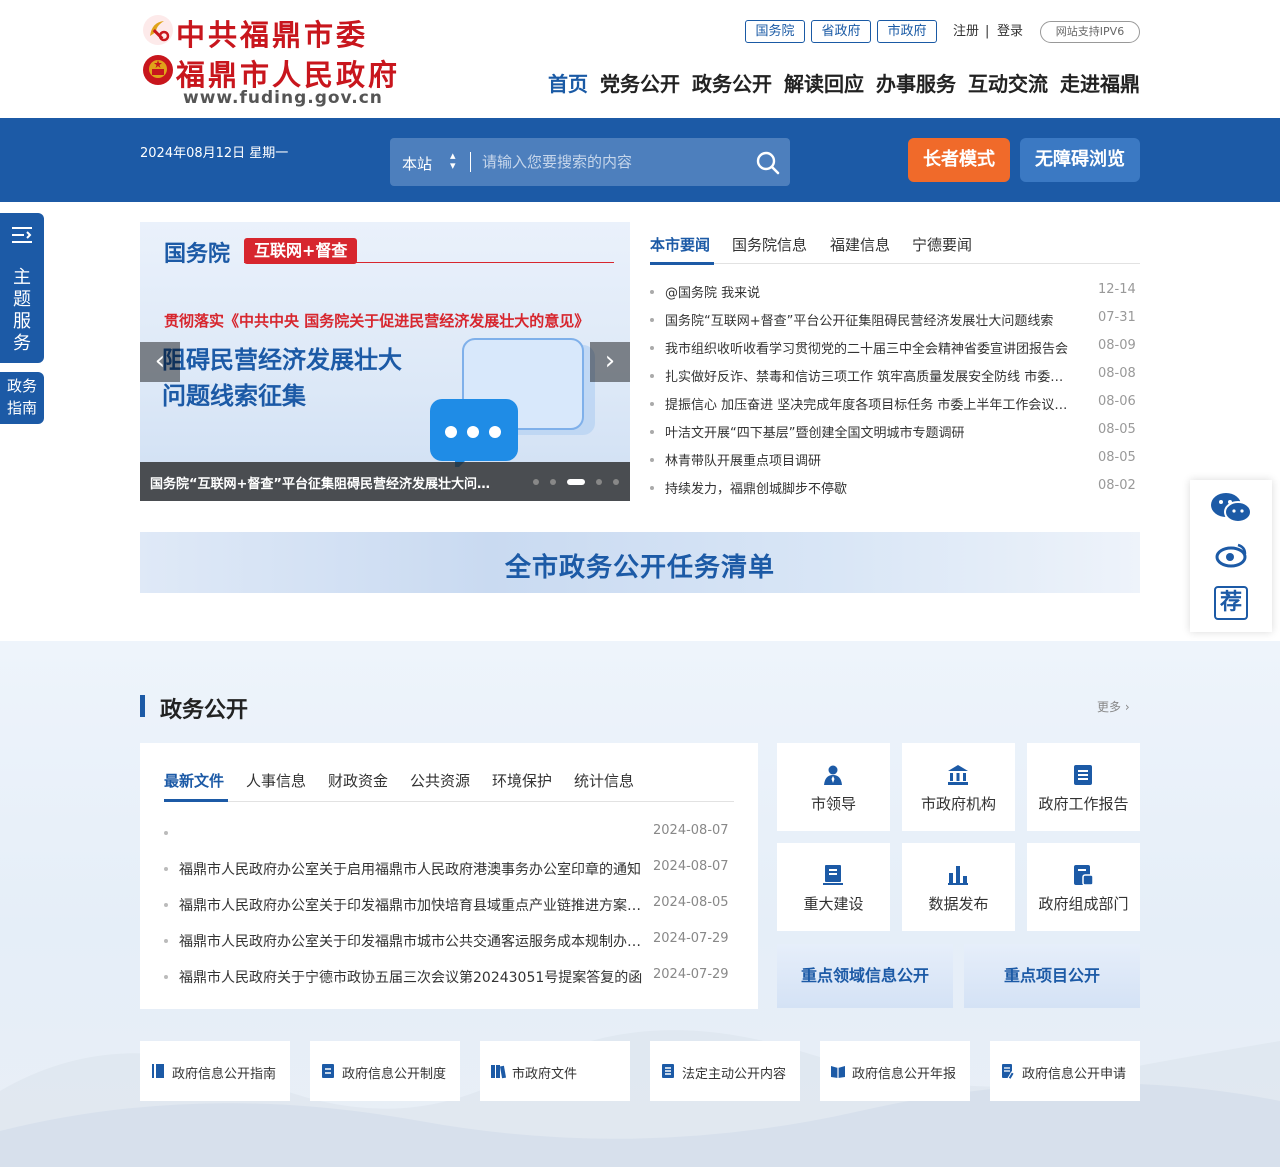 Image resolution: width=1280 pixels, height=1167 pixels. What do you see at coordinates (612, 162) in the screenshot?
I see `search-input` at bounding box center [612, 162].